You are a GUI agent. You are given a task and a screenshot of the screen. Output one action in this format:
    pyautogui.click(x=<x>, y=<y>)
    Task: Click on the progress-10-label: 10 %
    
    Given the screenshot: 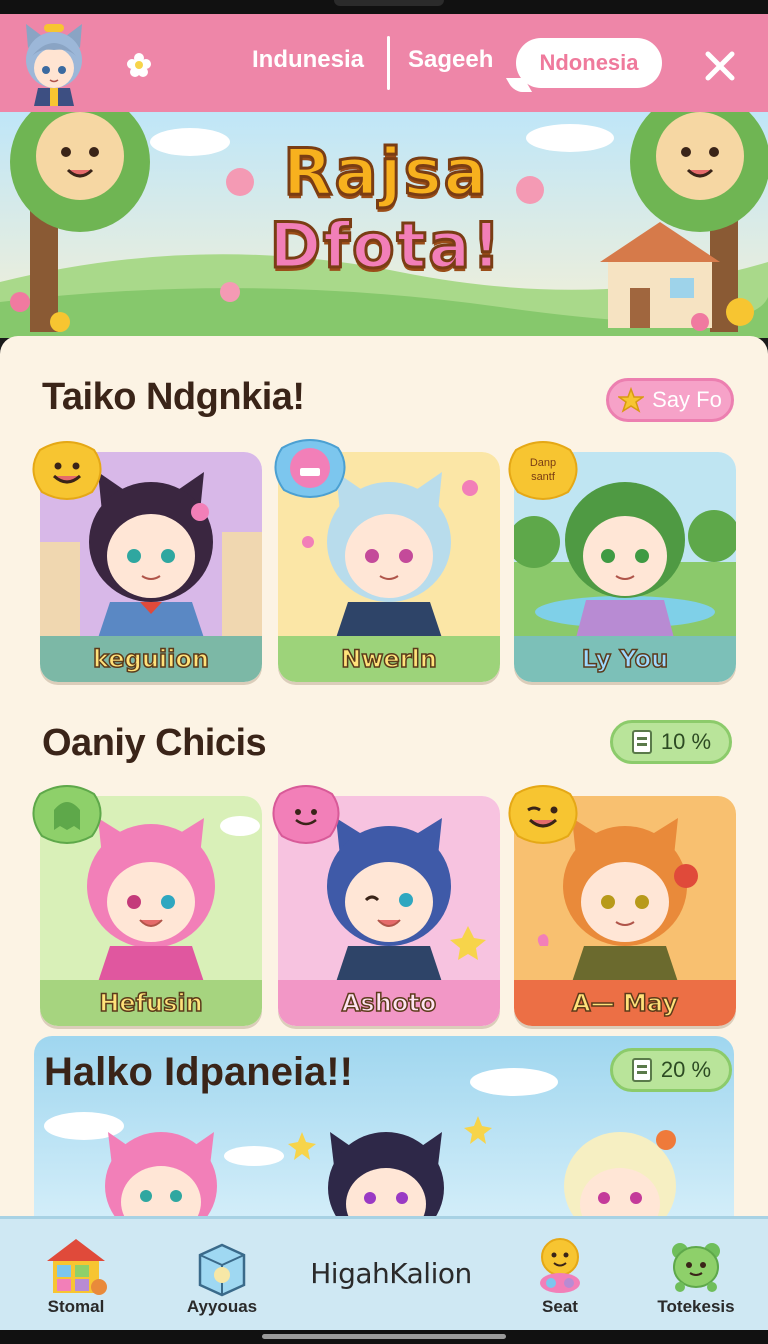 What is the action you would take?
    pyautogui.click(x=686, y=741)
    